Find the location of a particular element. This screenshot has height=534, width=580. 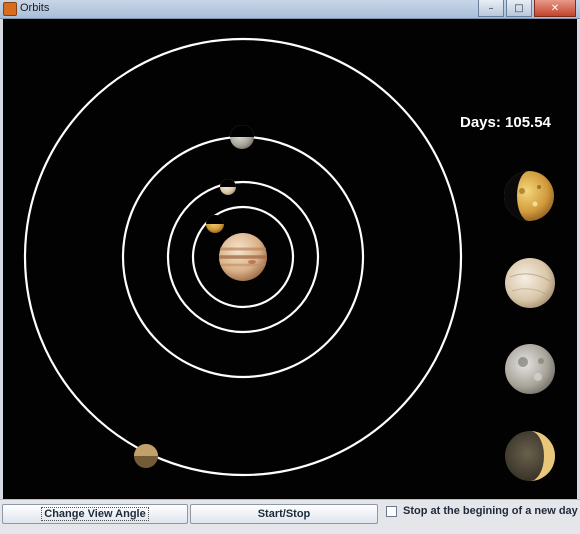

ganymede-phase-image is located at coordinates (530, 369).